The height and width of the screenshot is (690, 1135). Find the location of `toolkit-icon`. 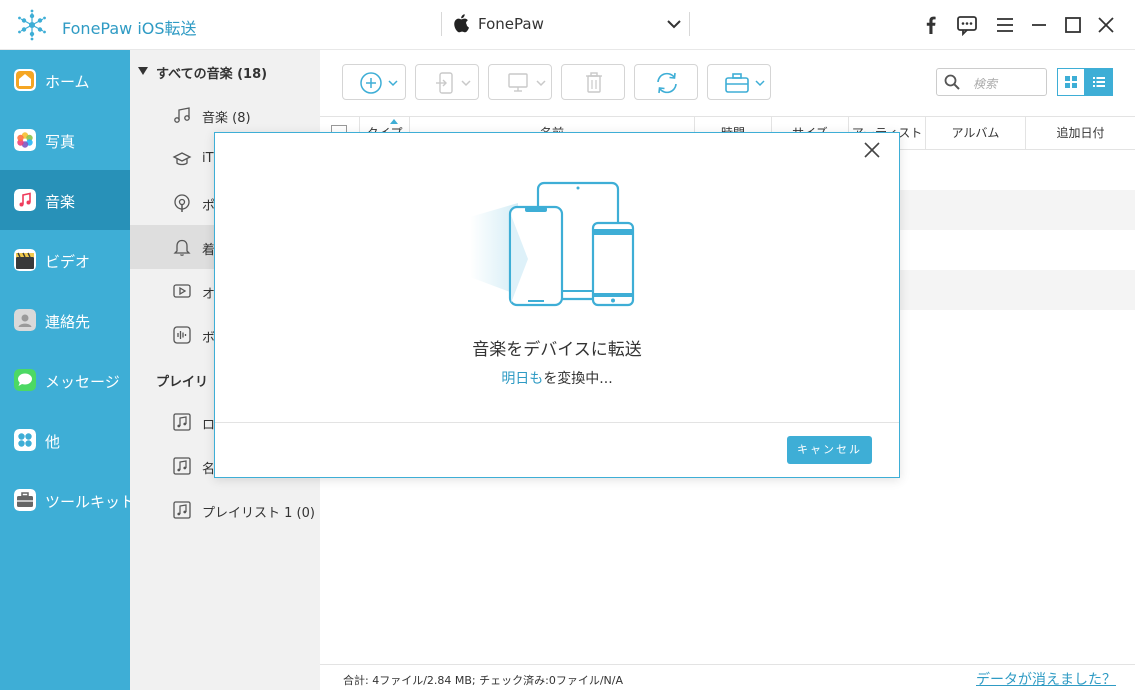

toolkit-icon is located at coordinates (25, 500).